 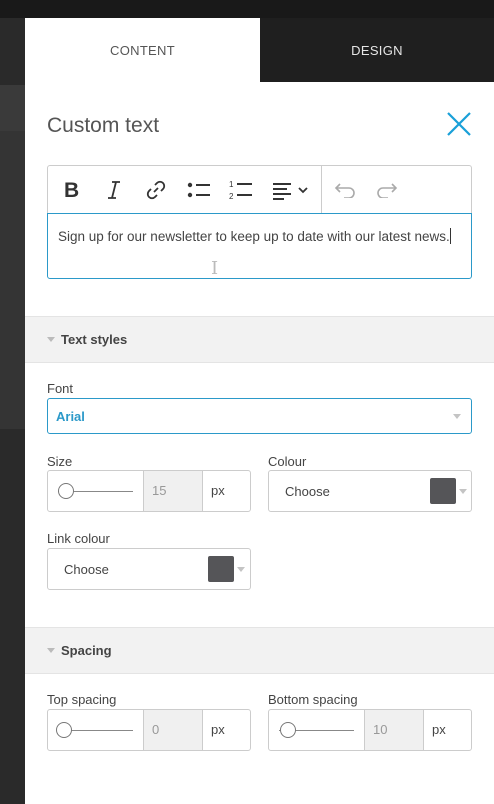 What do you see at coordinates (287, 461) in the screenshot?
I see `colour-label: Colour` at bounding box center [287, 461].